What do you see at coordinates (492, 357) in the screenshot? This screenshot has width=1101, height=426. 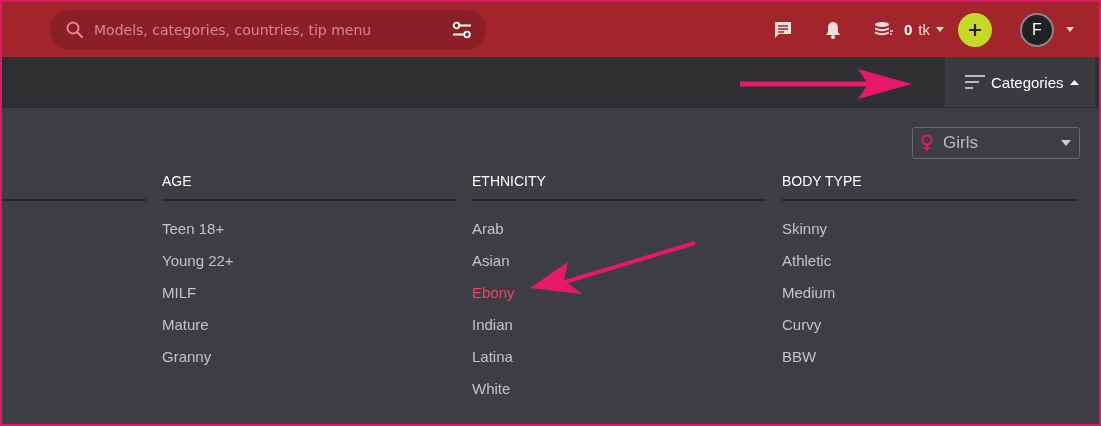 I see `category-link: Latina` at bounding box center [492, 357].